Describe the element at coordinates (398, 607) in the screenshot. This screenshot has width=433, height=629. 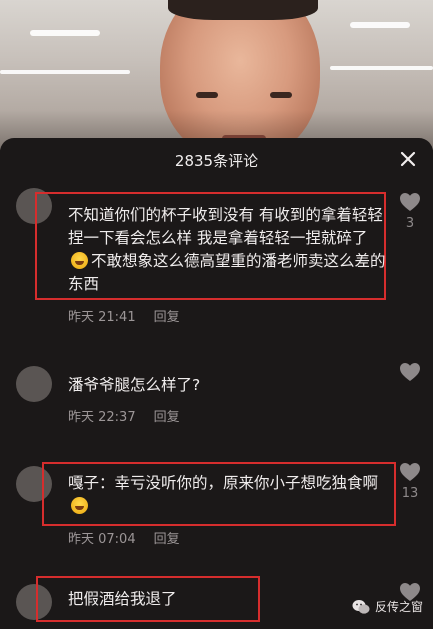
I see `watermark-text: 反传之窗` at that location.